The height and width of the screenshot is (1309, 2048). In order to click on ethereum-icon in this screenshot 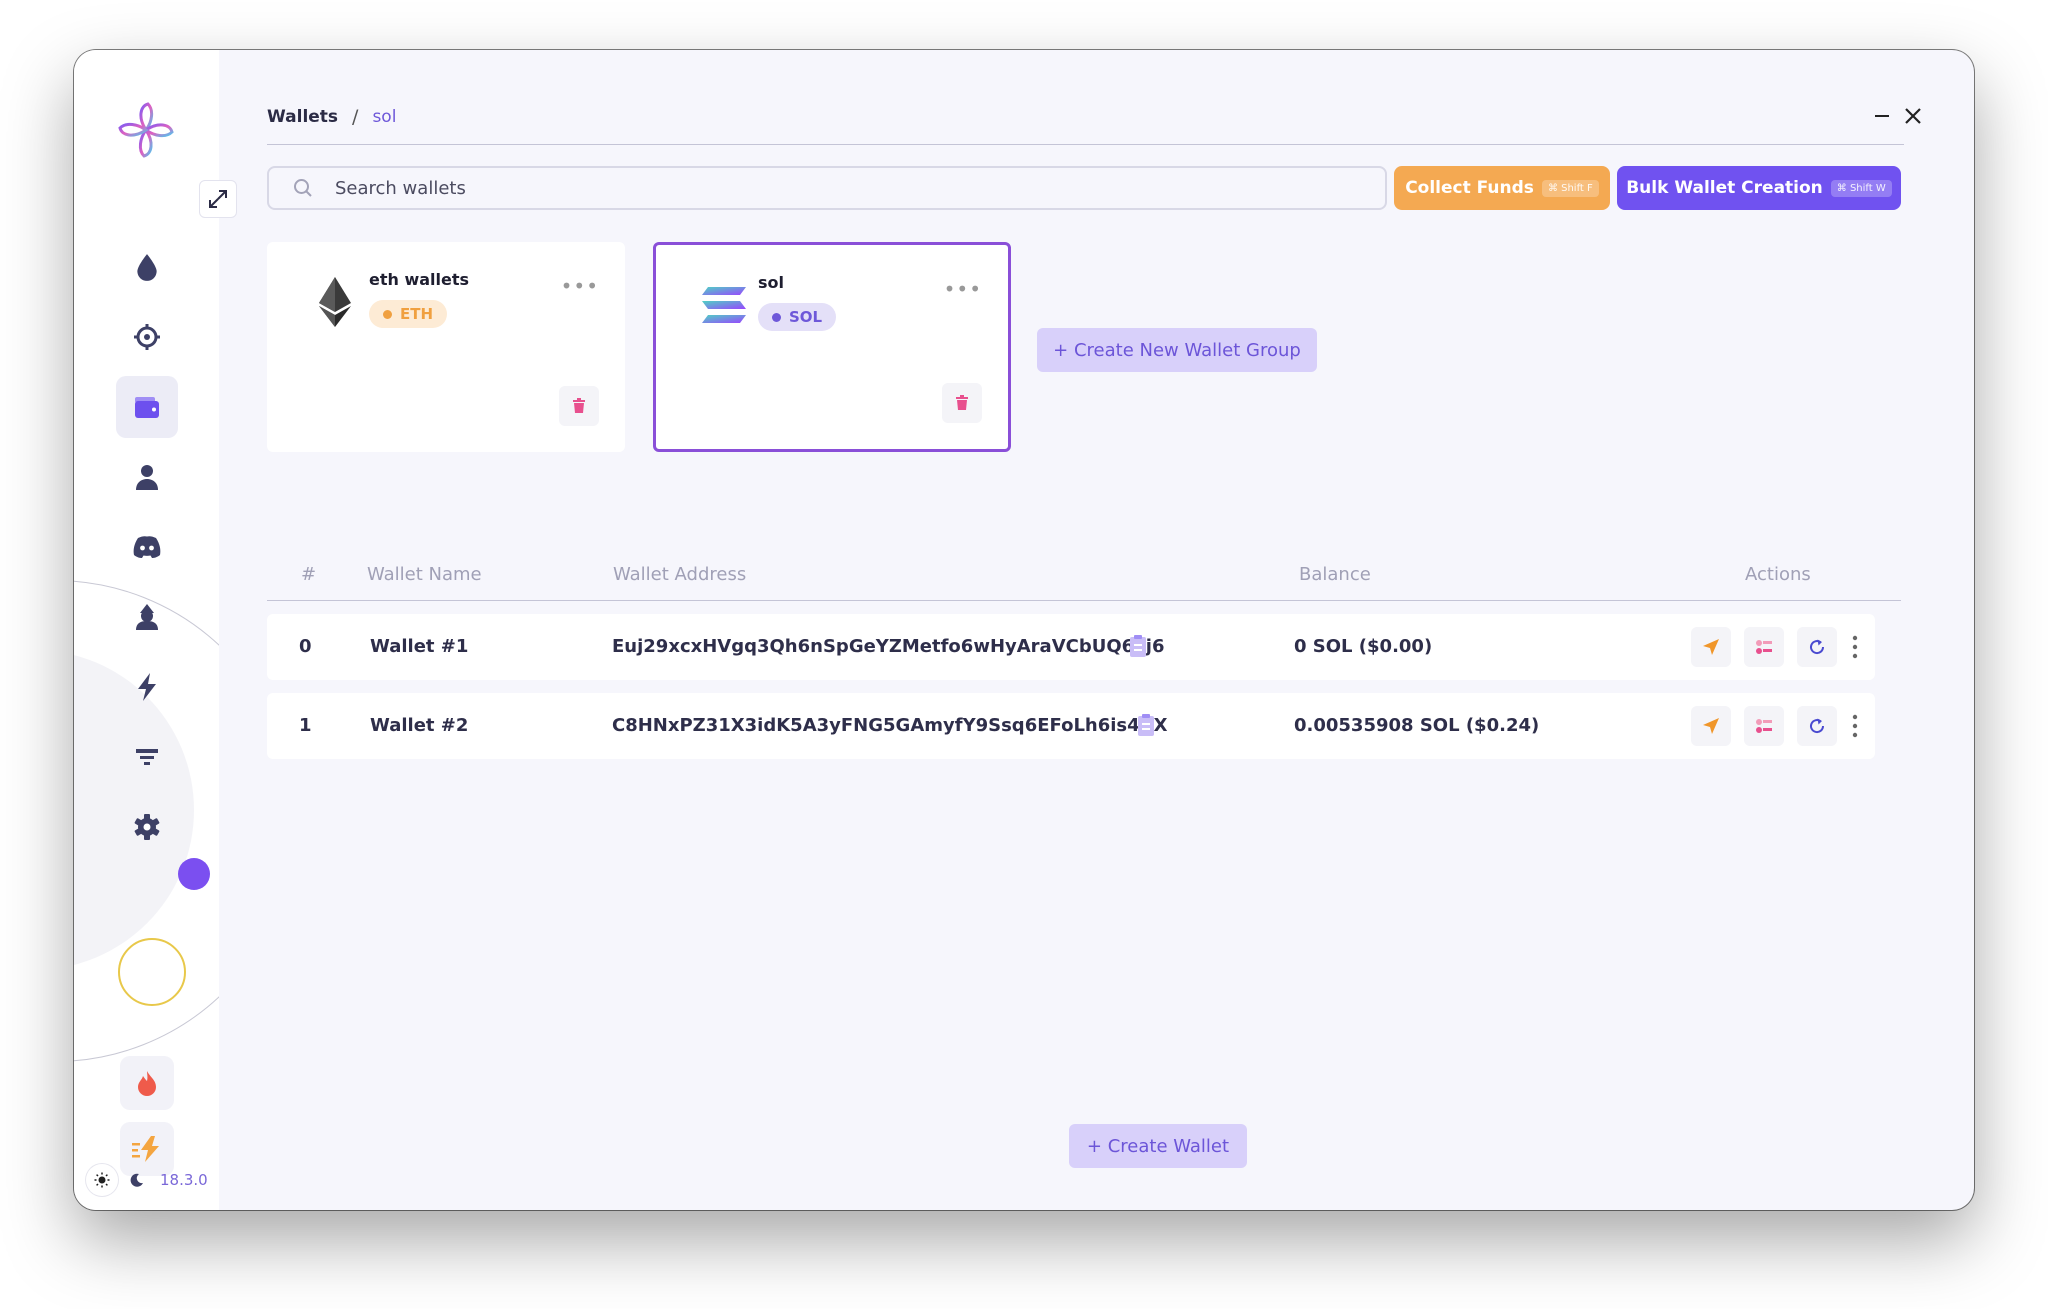, I will do `click(335, 302)`.